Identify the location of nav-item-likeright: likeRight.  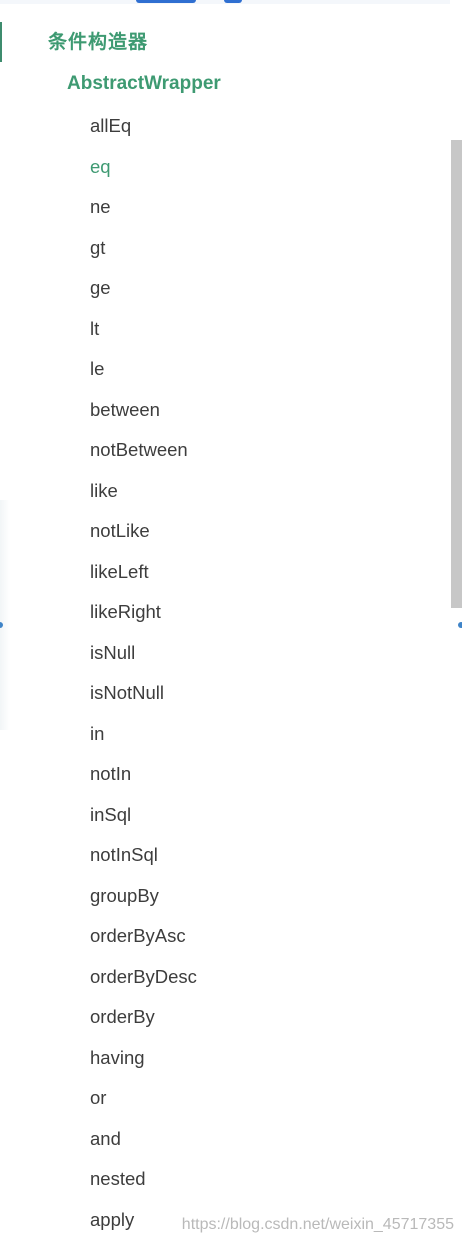
(143, 621).